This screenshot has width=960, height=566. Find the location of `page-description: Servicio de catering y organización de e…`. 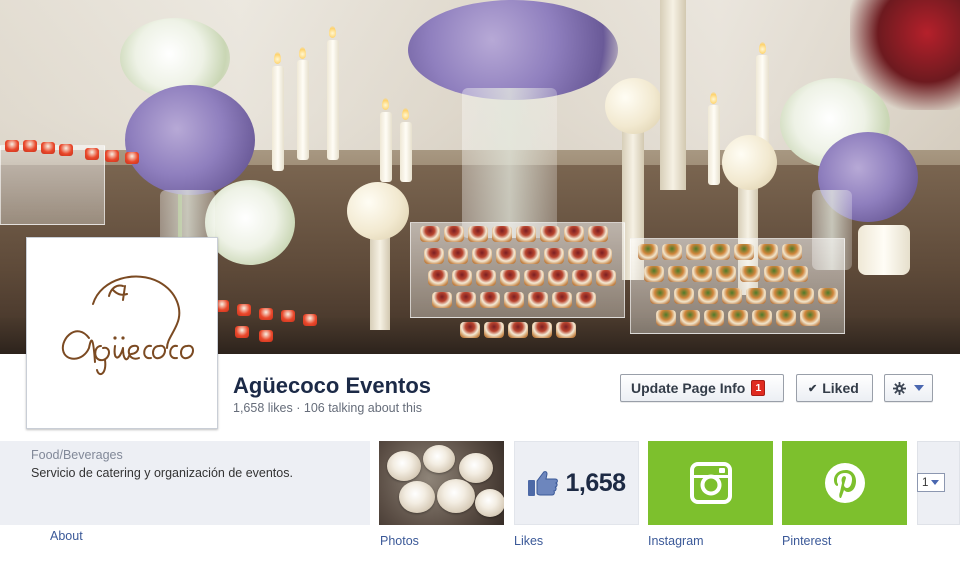

page-description: Servicio de catering y organización de e… is located at coordinates (162, 473).